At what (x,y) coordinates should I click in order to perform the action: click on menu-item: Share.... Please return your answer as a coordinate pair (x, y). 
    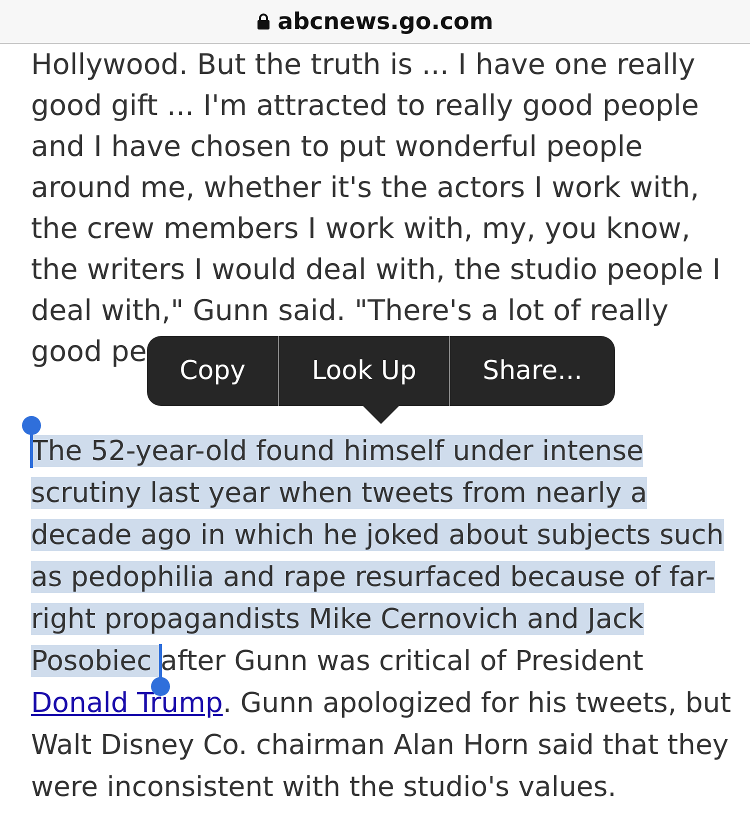
    Looking at the image, I should click on (532, 371).